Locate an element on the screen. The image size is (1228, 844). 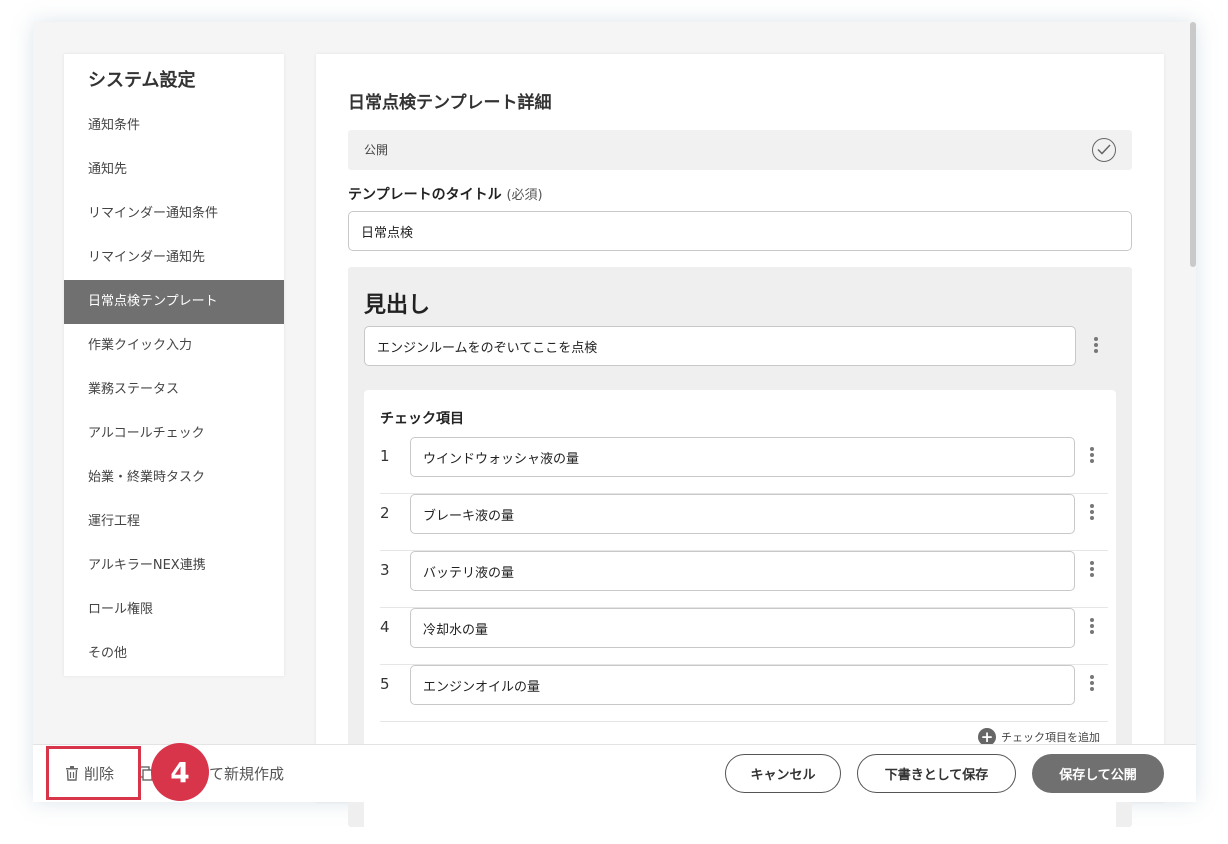
check-item-row: 4 冷却水の量 is located at coordinates (744, 636).